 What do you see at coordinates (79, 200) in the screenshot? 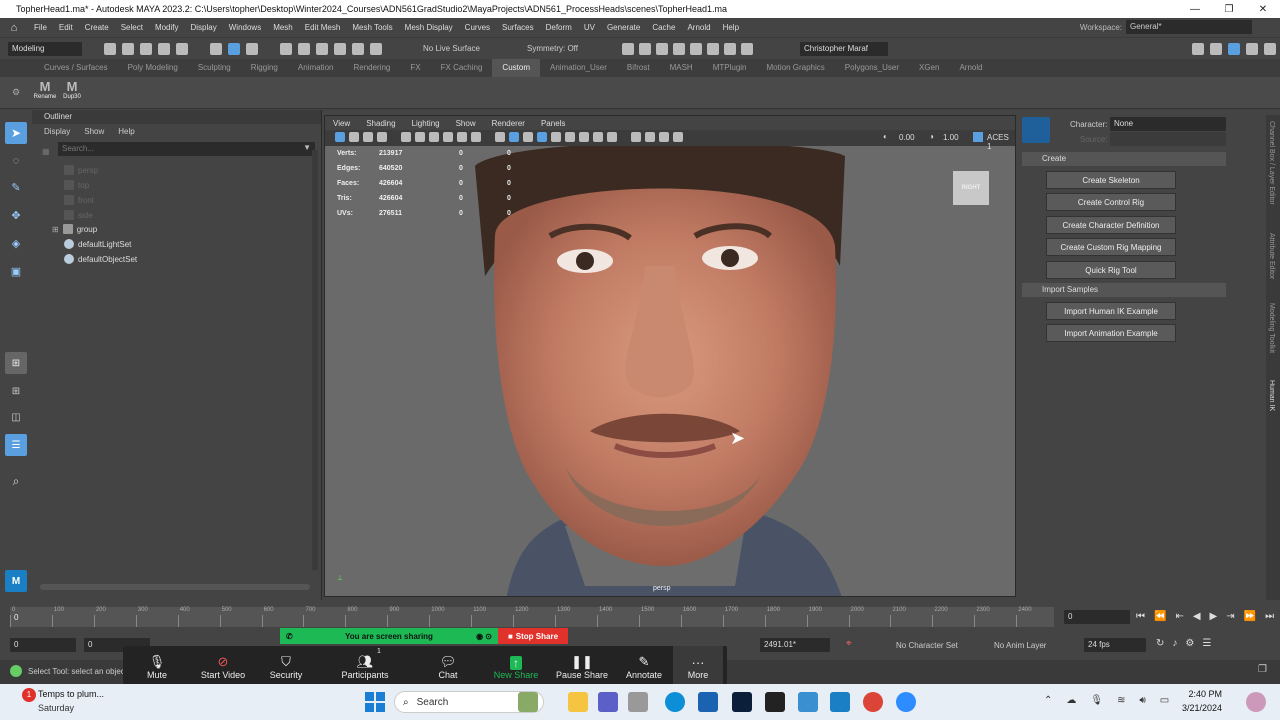
I see `outliner-item-front: front` at bounding box center [79, 200].